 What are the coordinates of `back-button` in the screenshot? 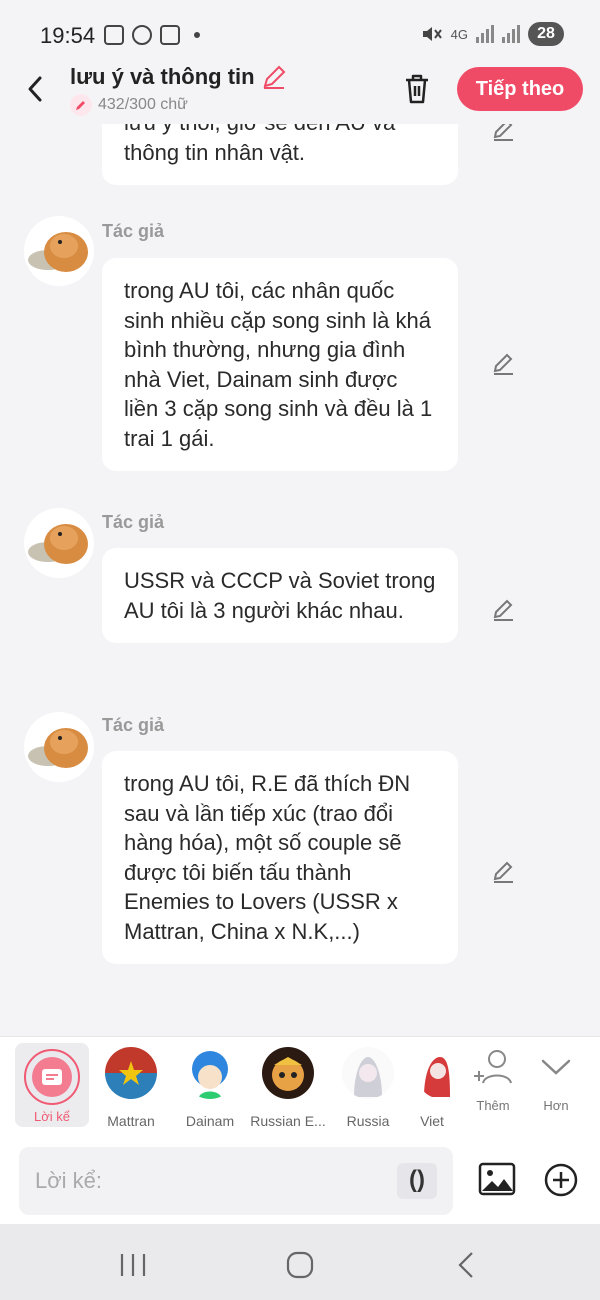 It's located at (36, 89).